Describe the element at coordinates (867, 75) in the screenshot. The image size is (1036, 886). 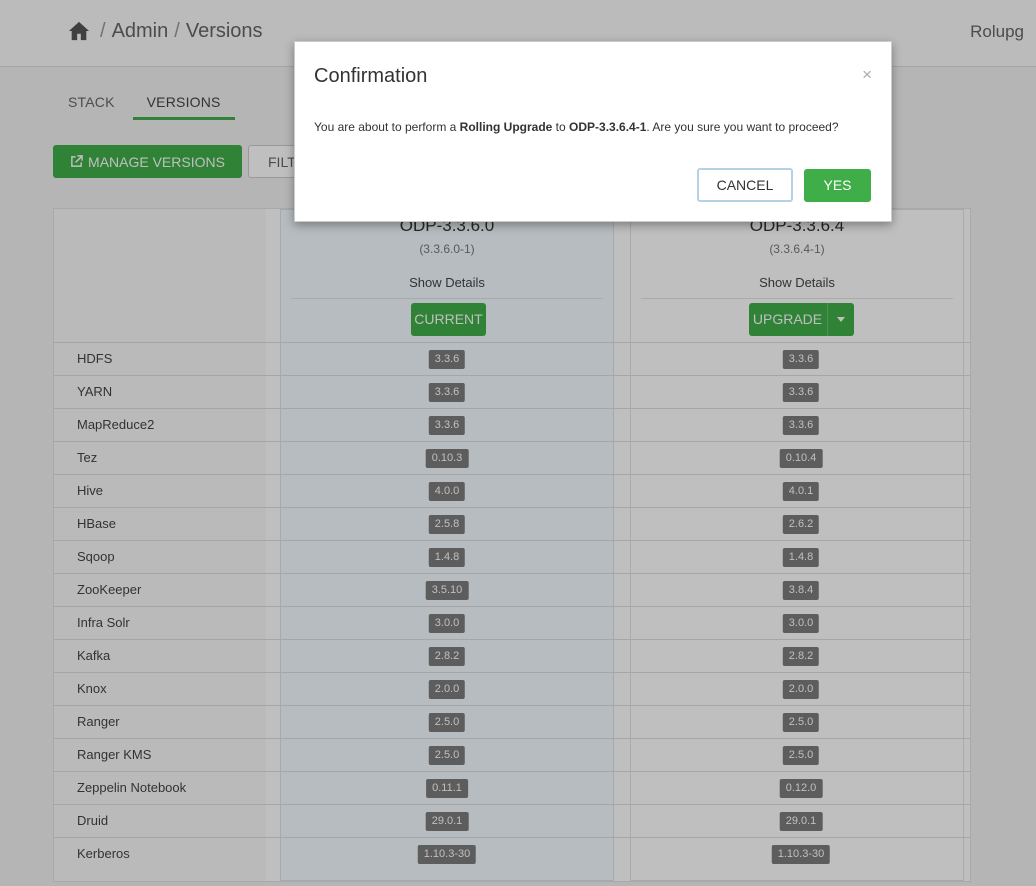
I see `close-icon: ×` at that location.